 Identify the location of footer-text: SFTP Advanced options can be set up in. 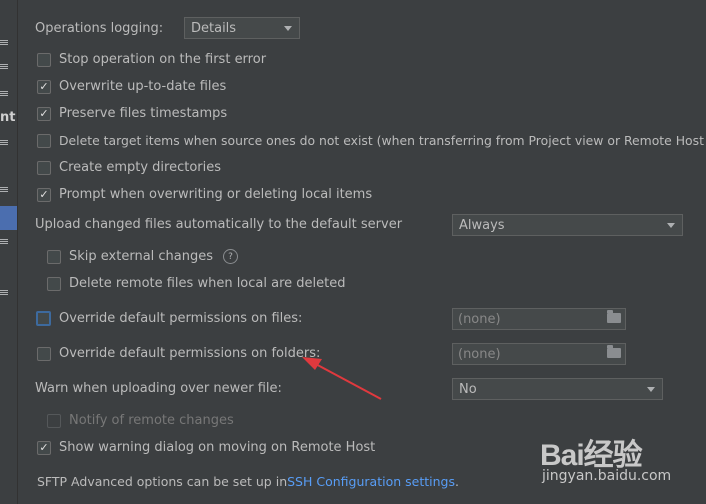
(162, 481).